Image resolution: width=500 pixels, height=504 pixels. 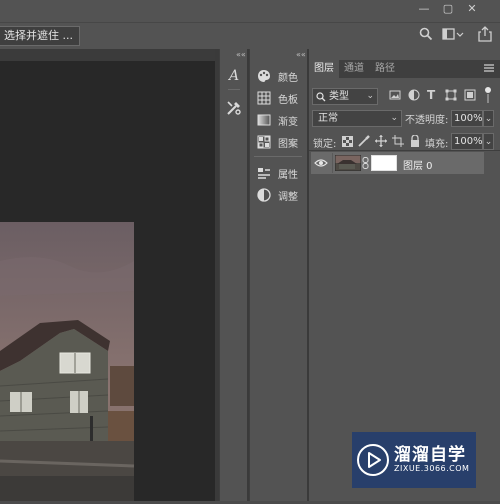 I want to click on mask-link-icon, so click(x=365, y=163).